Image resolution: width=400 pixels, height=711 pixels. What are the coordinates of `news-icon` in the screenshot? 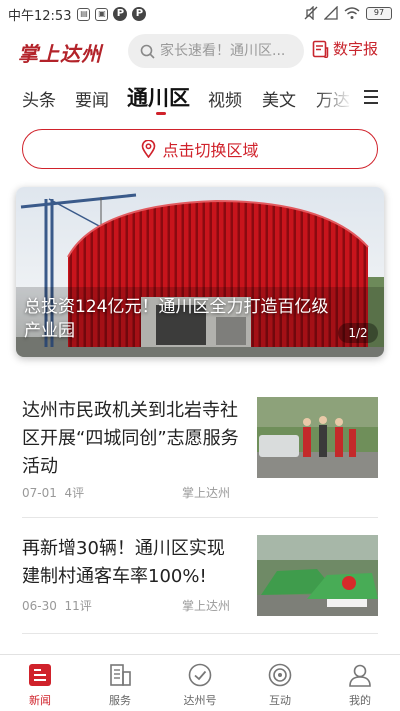 It's located at (40, 675).